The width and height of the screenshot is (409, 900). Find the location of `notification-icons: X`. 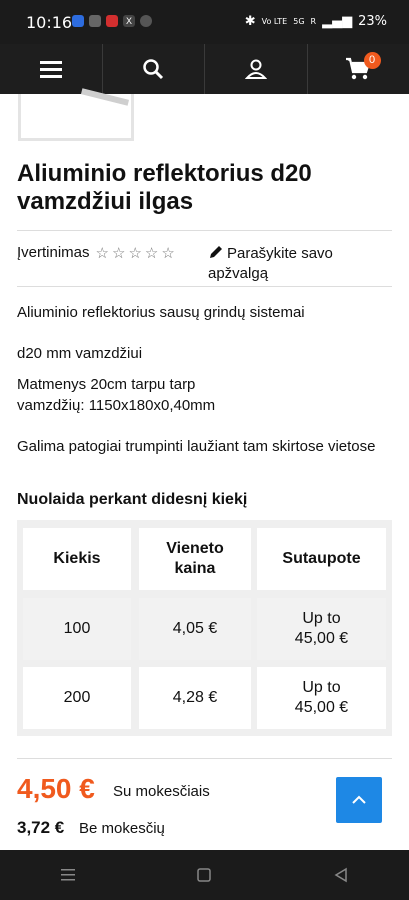

notification-icons: X is located at coordinates (112, 21).